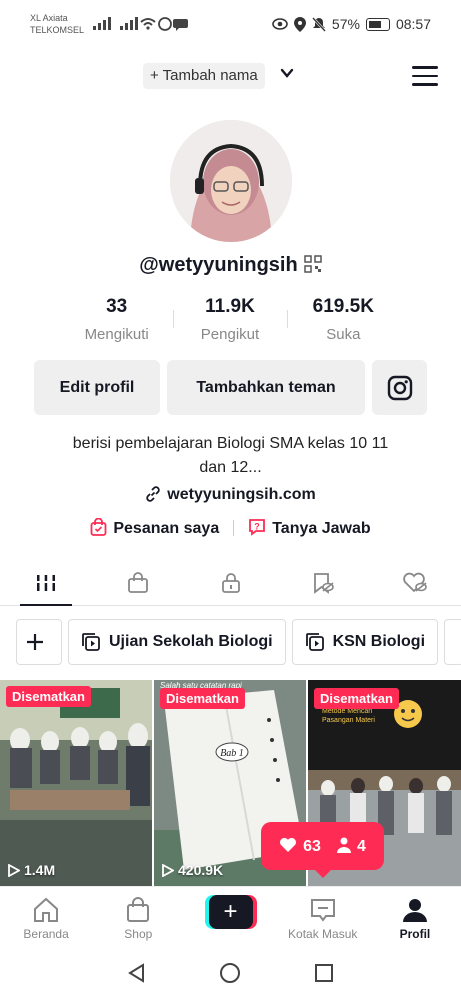  I want to click on carrier-info: XL Axiata TELKOMSEL, so click(57, 24).